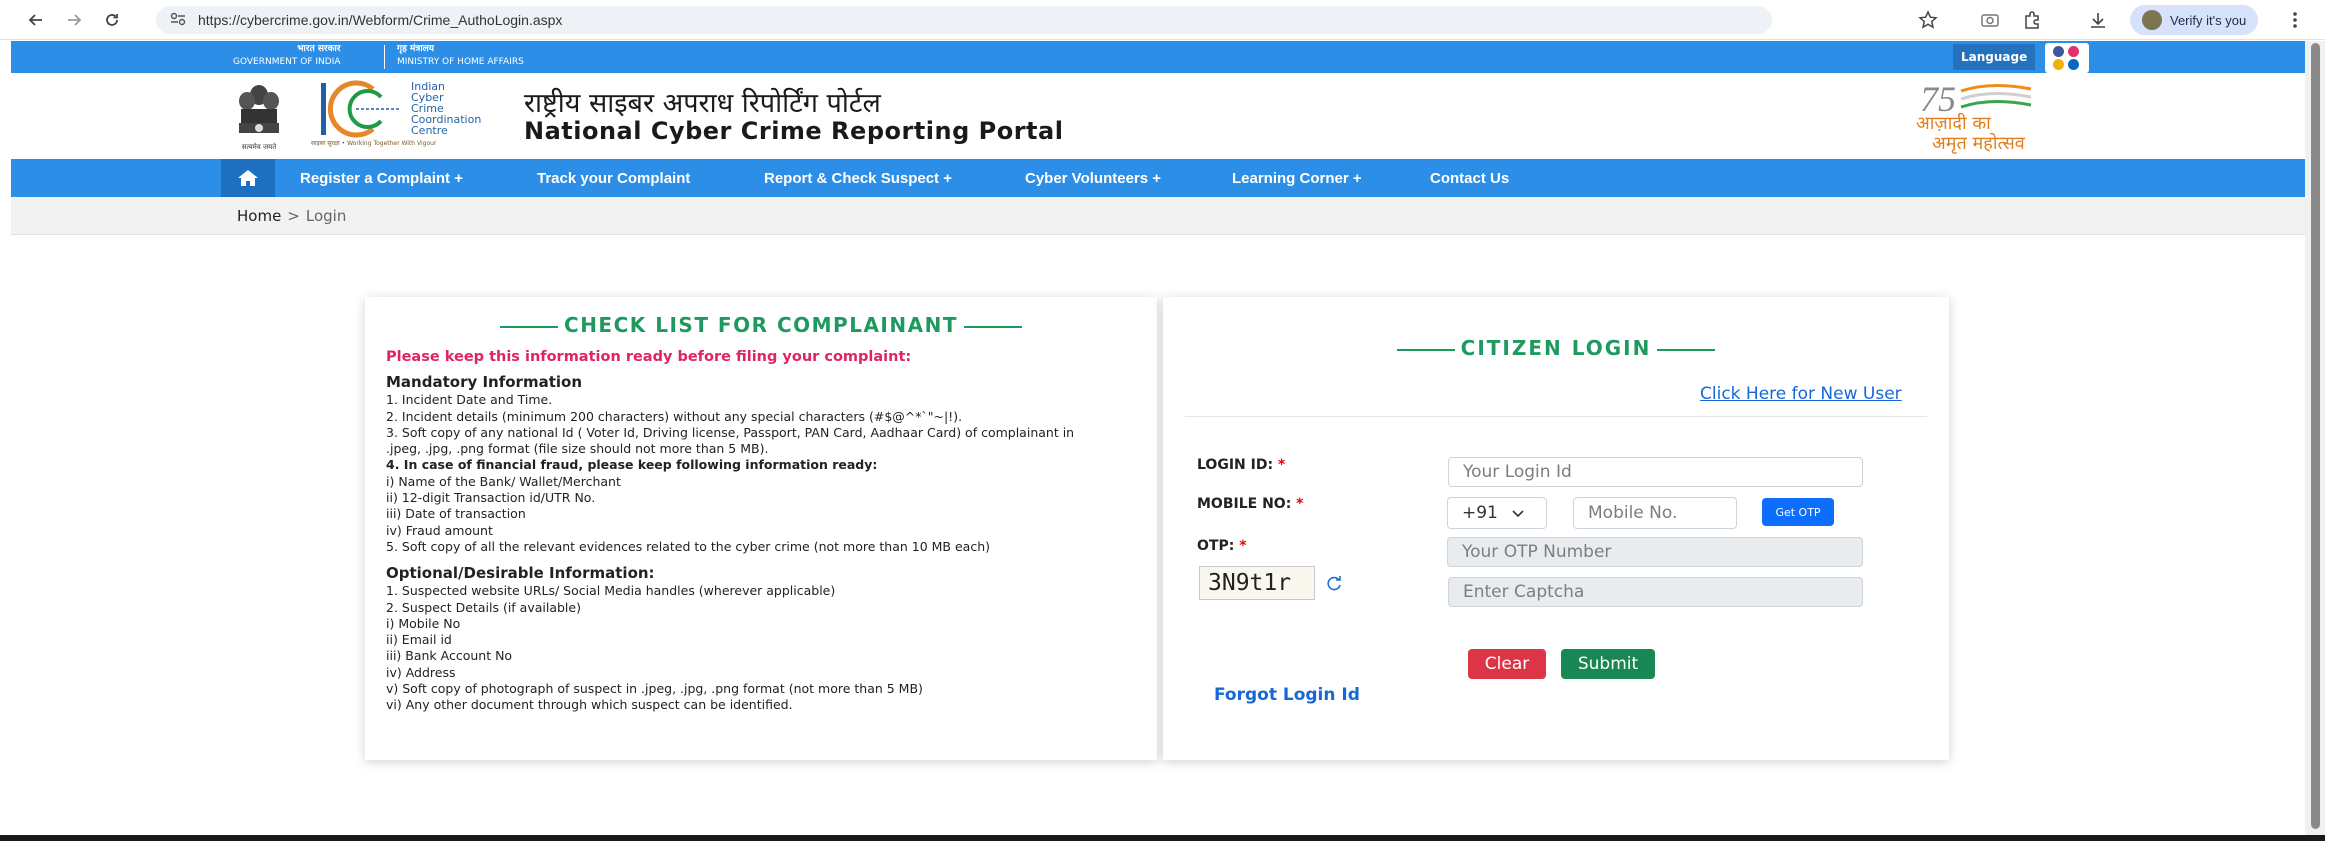 The width and height of the screenshot is (2325, 841). What do you see at coordinates (423, 623) in the screenshot?
I see `list-item: i) Mobile No` at bounding box center [423, 623].